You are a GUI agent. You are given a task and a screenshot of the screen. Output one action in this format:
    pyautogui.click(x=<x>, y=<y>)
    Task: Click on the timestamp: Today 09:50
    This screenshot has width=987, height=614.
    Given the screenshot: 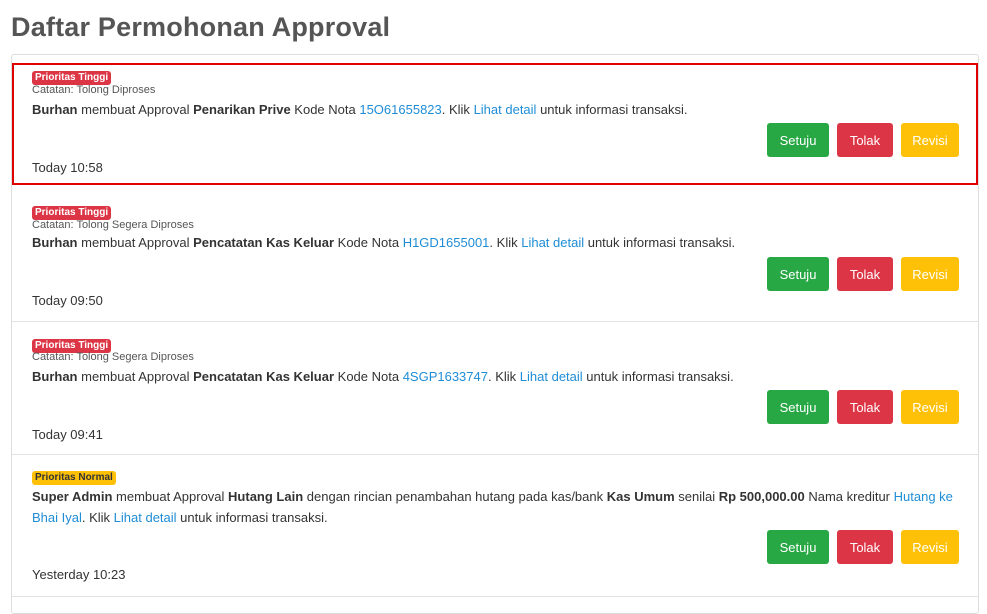 What is the action you would take?
    pyautogui.click(x=67, y=300)
    